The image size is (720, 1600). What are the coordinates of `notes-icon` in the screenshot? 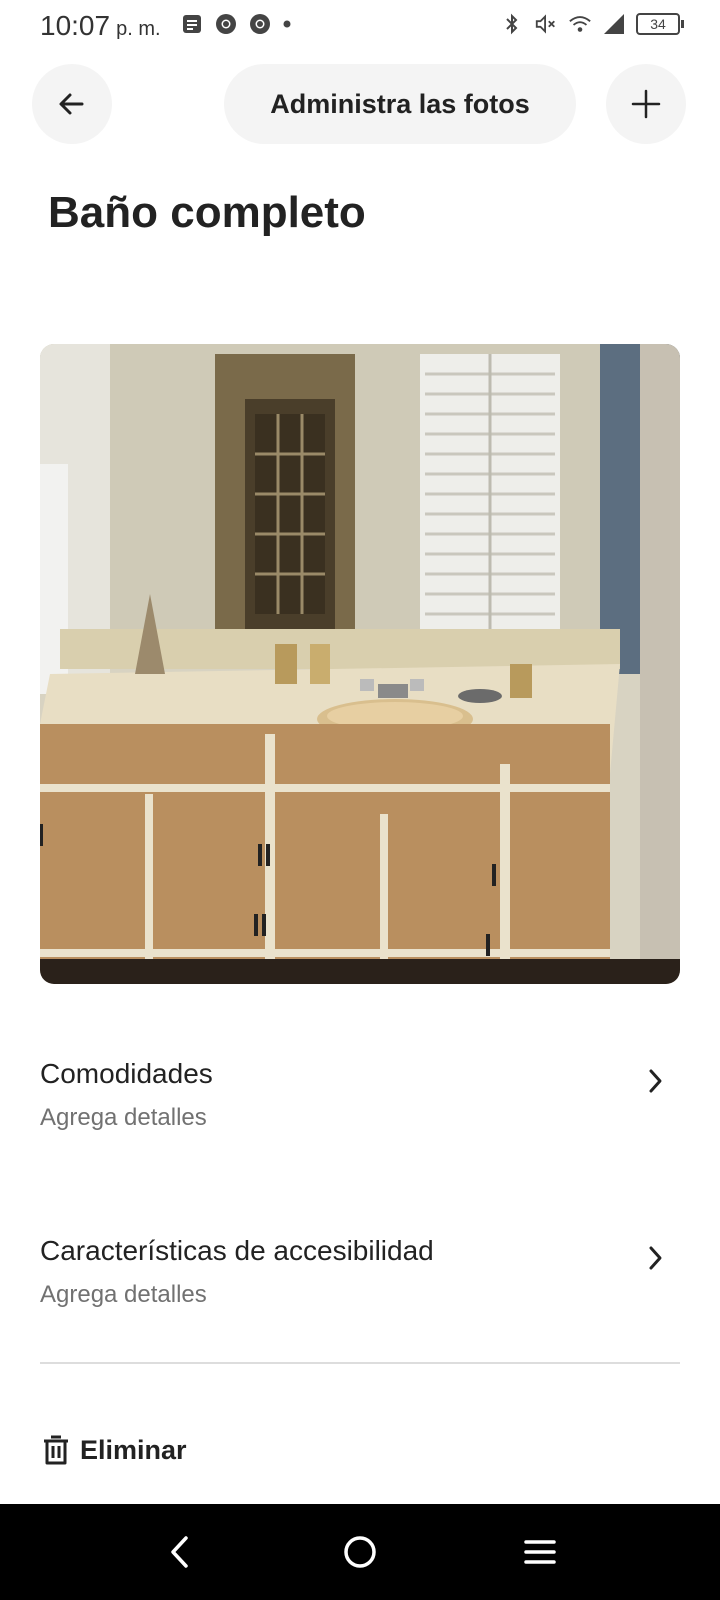 It's located at (192, 24).